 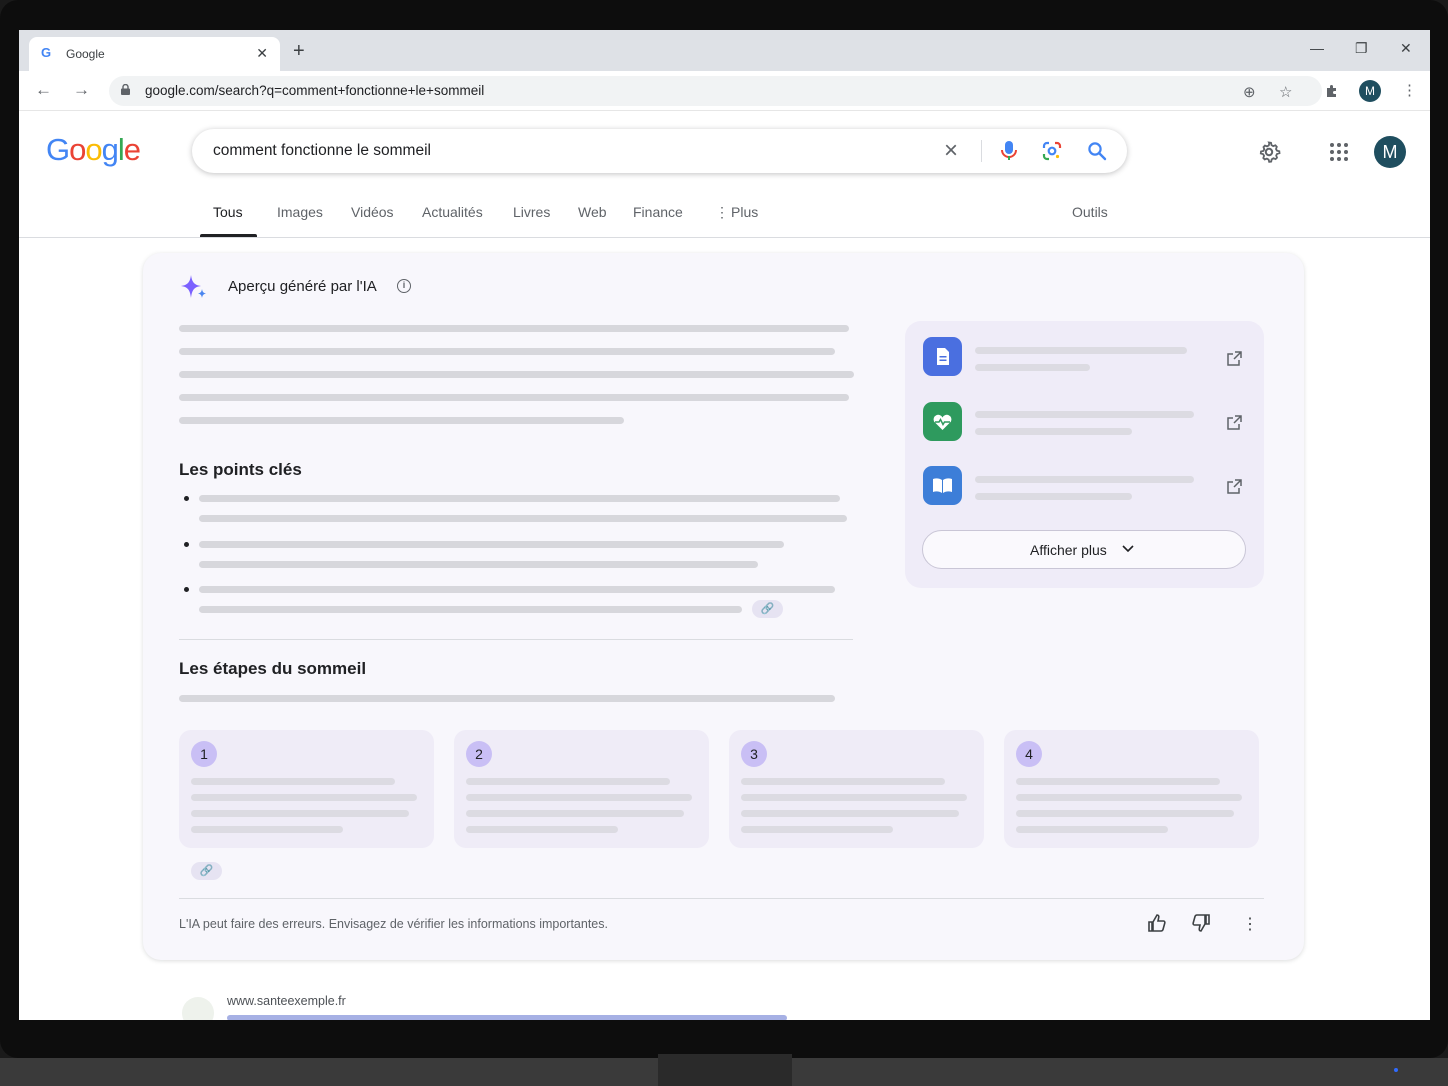 What do you see at coordinates (1269, 152) in the screenshot?
I see `settings-gear-icon` at bounding box center [1269, 152].